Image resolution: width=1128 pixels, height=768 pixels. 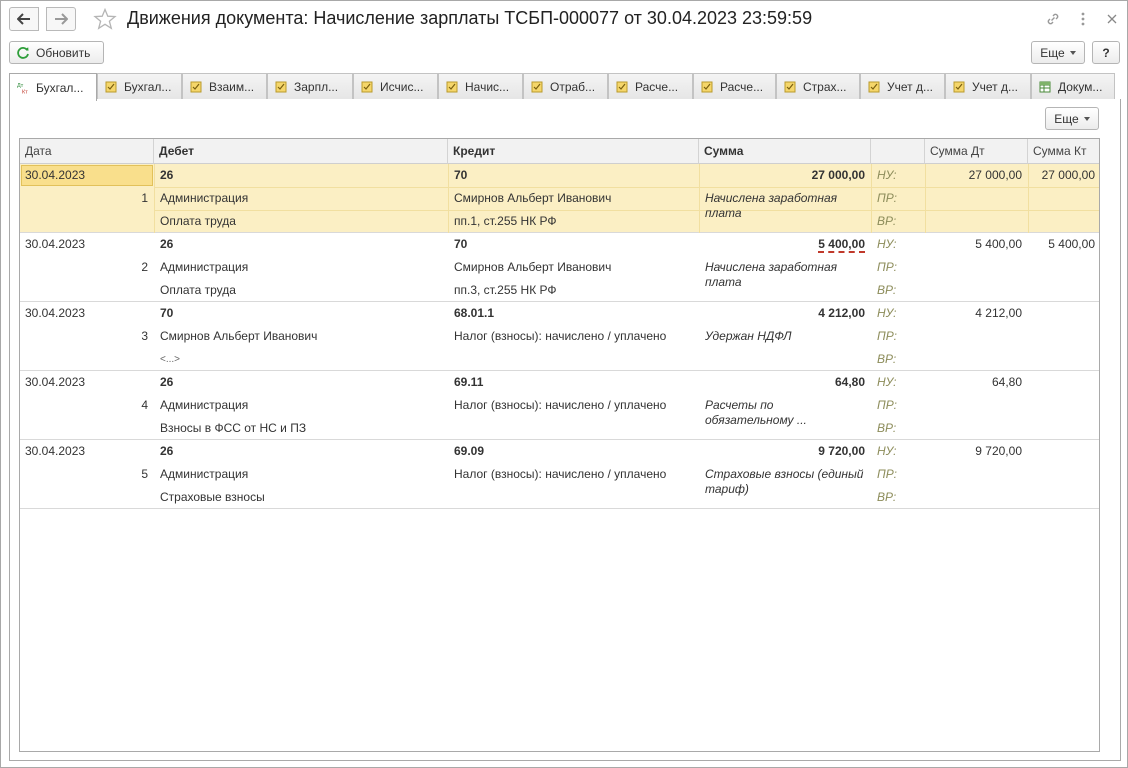 I want to click on cell-credit-account: 69.11, so click(x=574, y=382).